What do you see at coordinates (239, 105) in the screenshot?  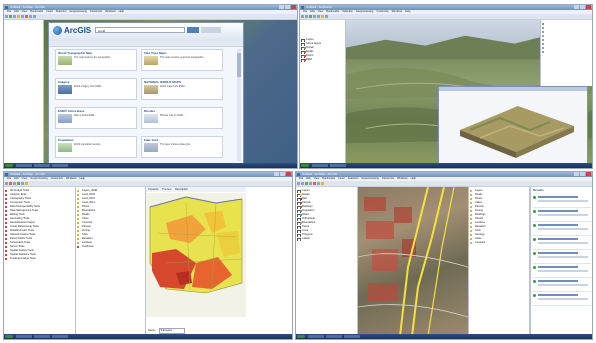 I see `scrollbar` at bounding box center [239, 105].